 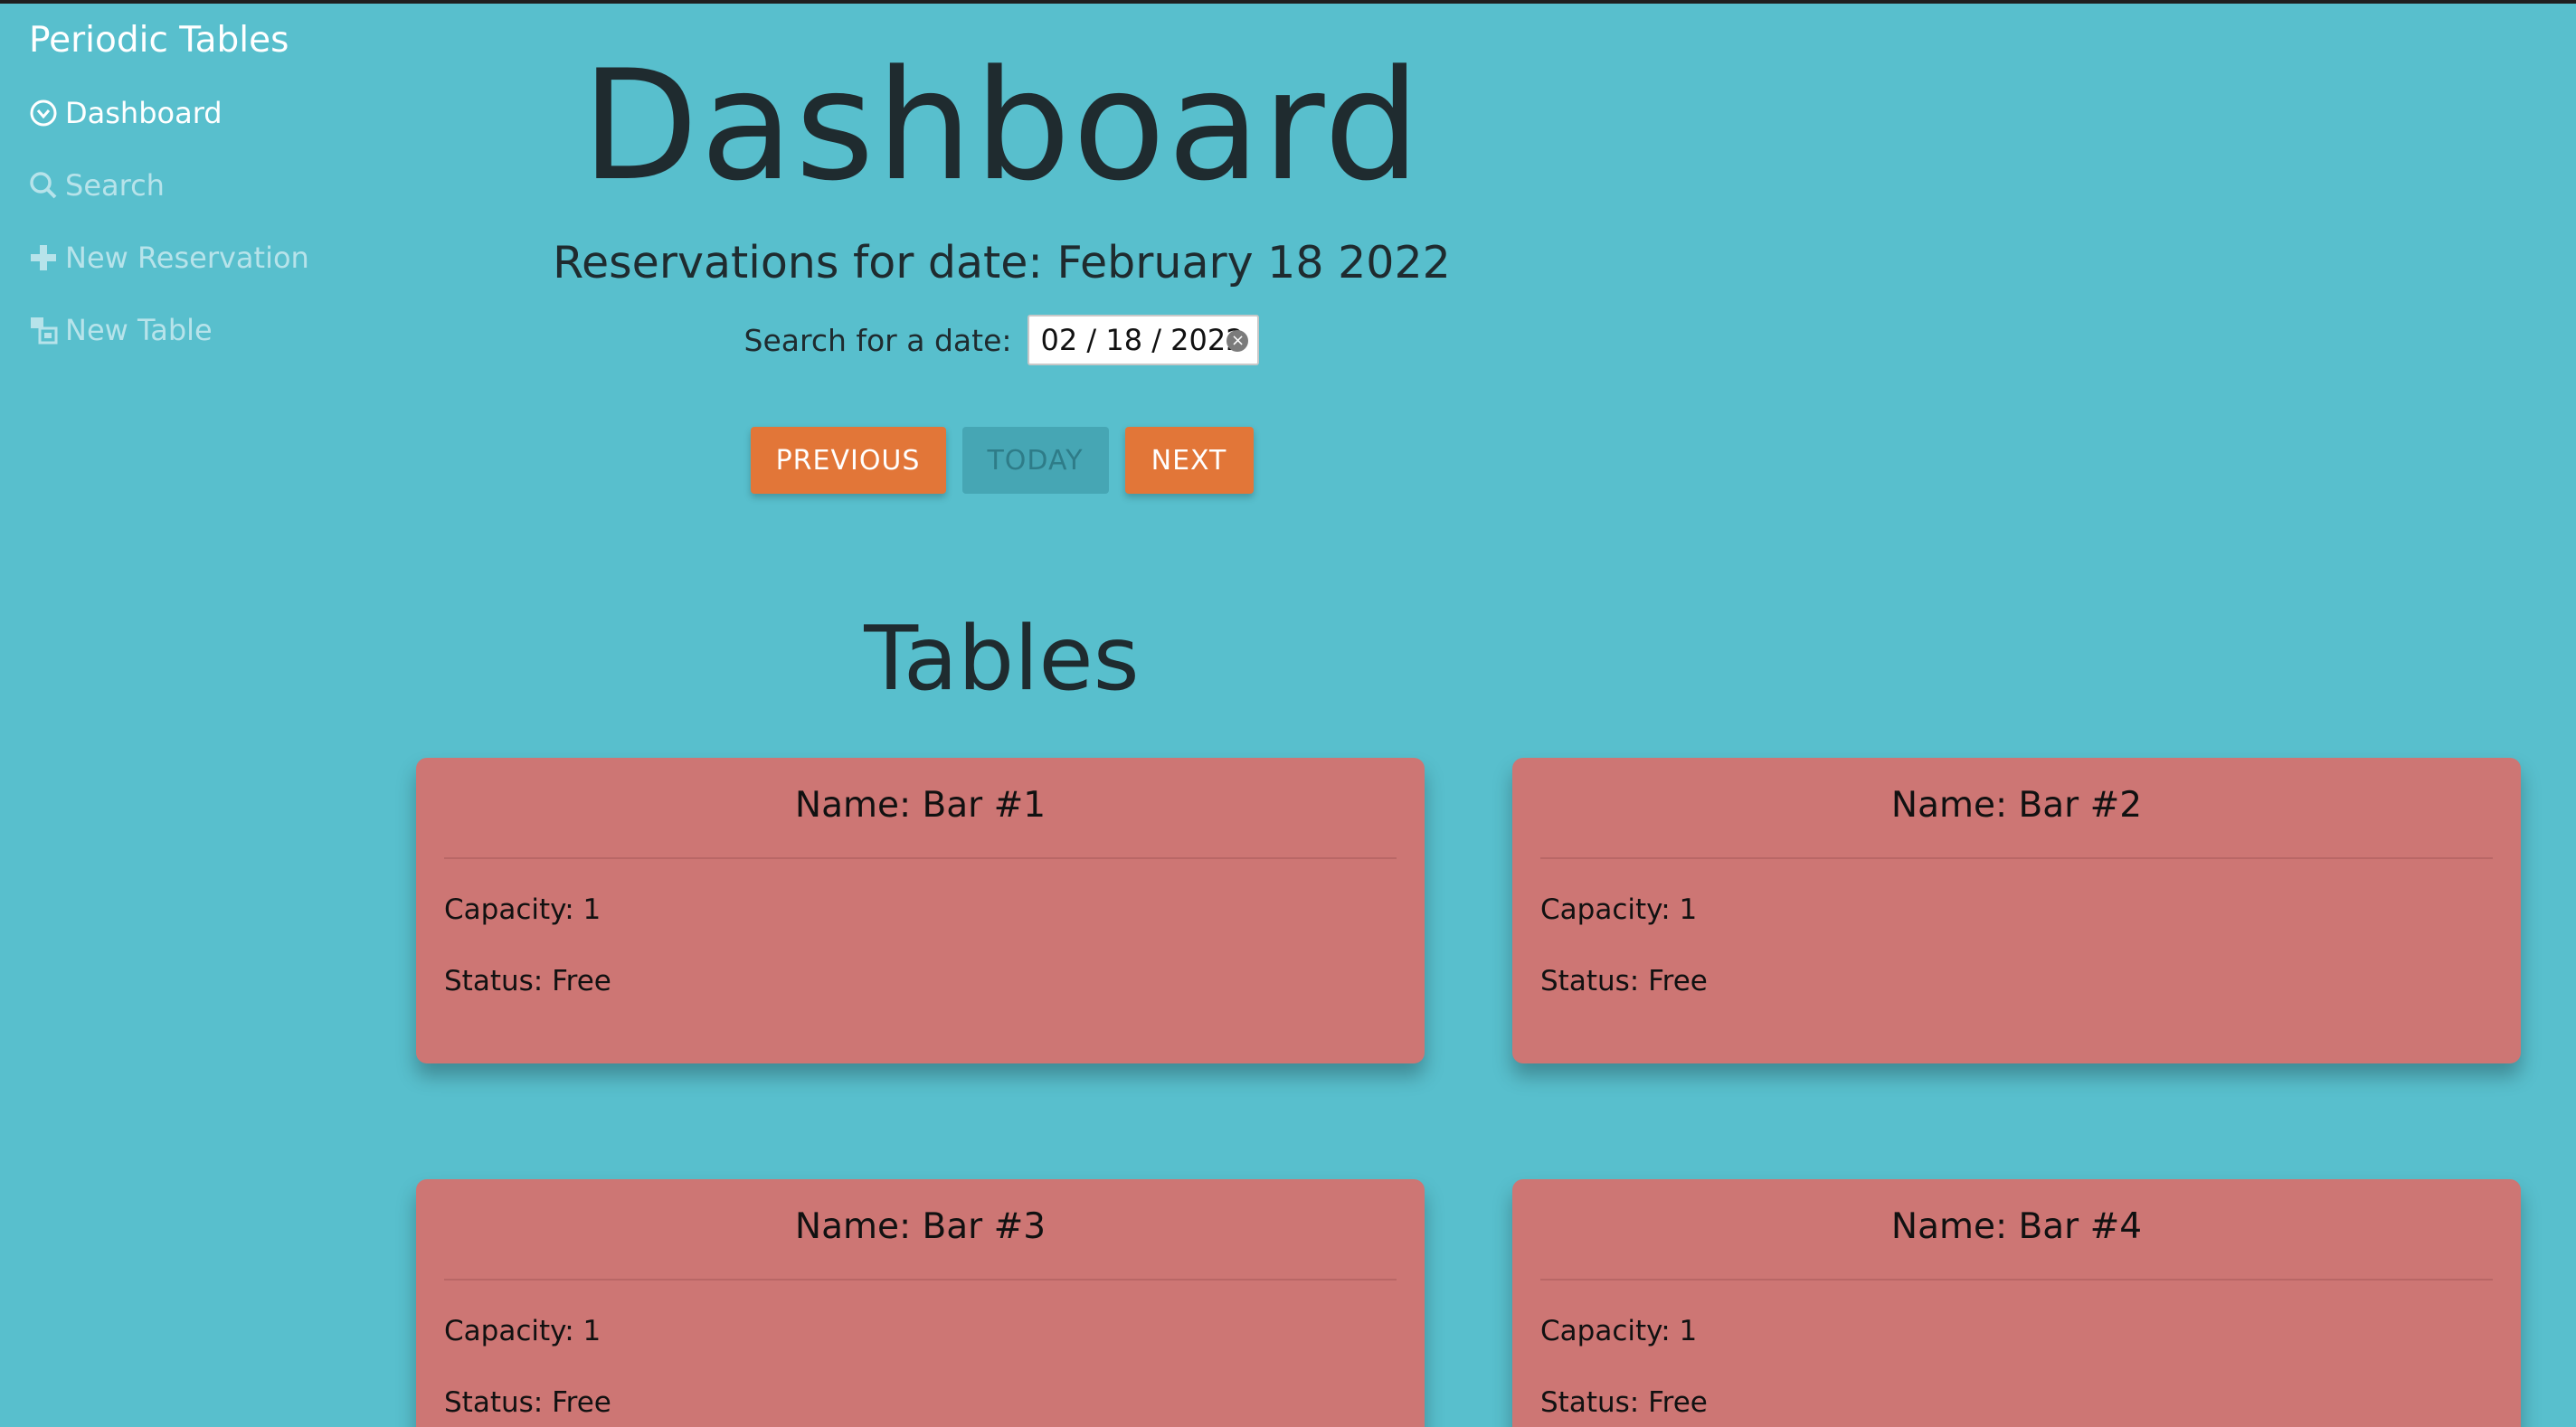 I want to click on date-search-label: Search for a date:, so click(x=878, y=340).